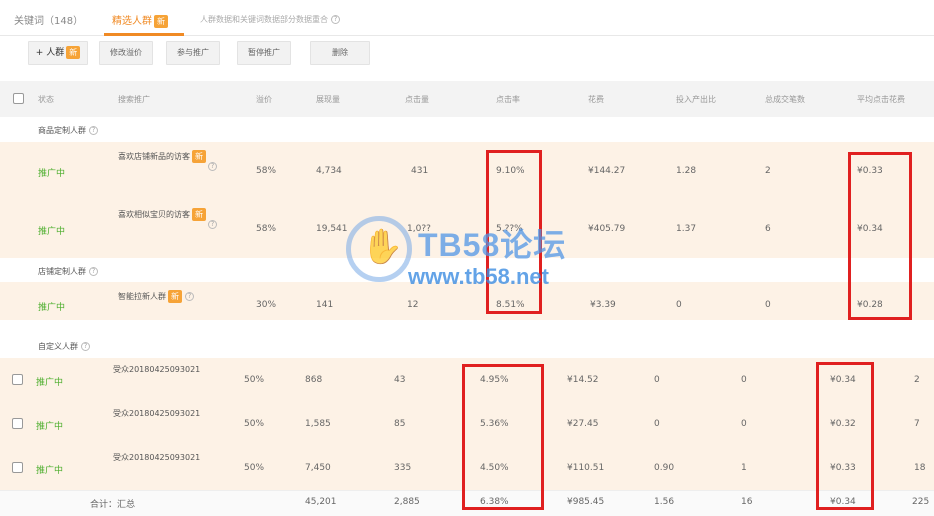 Image resolution: width=934 pixels, height=516 pixels. I want to click on crowd-name: 喜欢店铺新品的访客新, so click(162, 156).